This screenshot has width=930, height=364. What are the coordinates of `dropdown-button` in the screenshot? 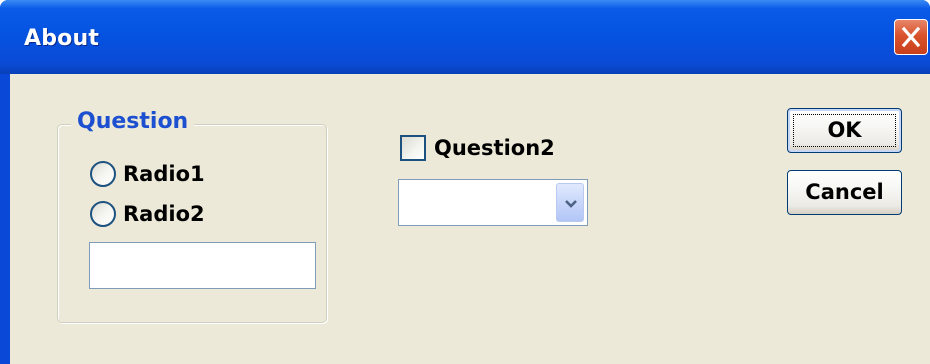 It's located at (570, 202).